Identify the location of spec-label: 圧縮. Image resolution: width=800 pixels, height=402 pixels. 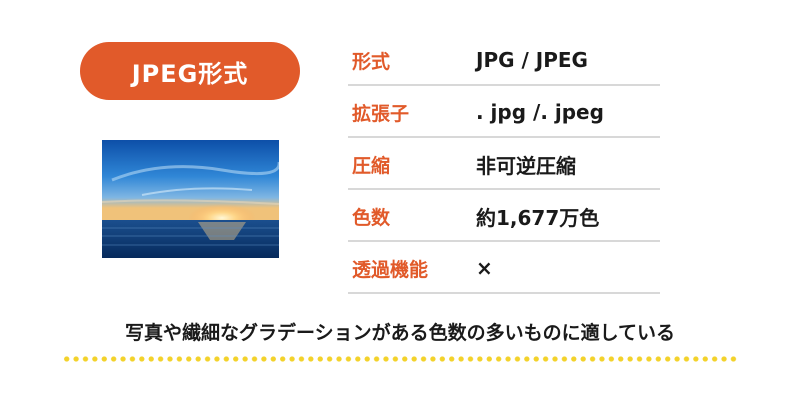
(371, 165).